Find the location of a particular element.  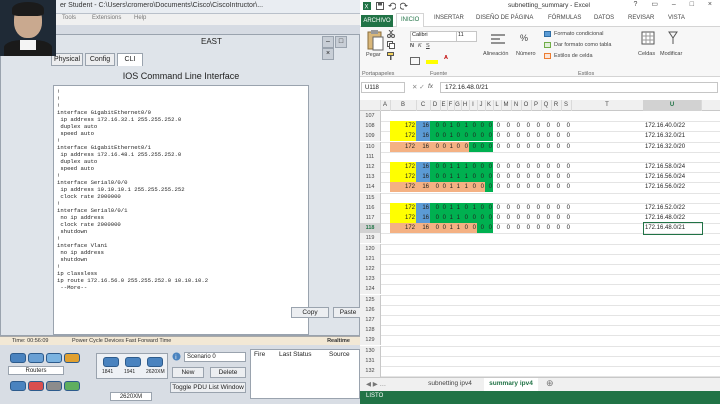

sim-actions: Power Cycle Devices Fast Forward Time is located at coordinates (121, 341).